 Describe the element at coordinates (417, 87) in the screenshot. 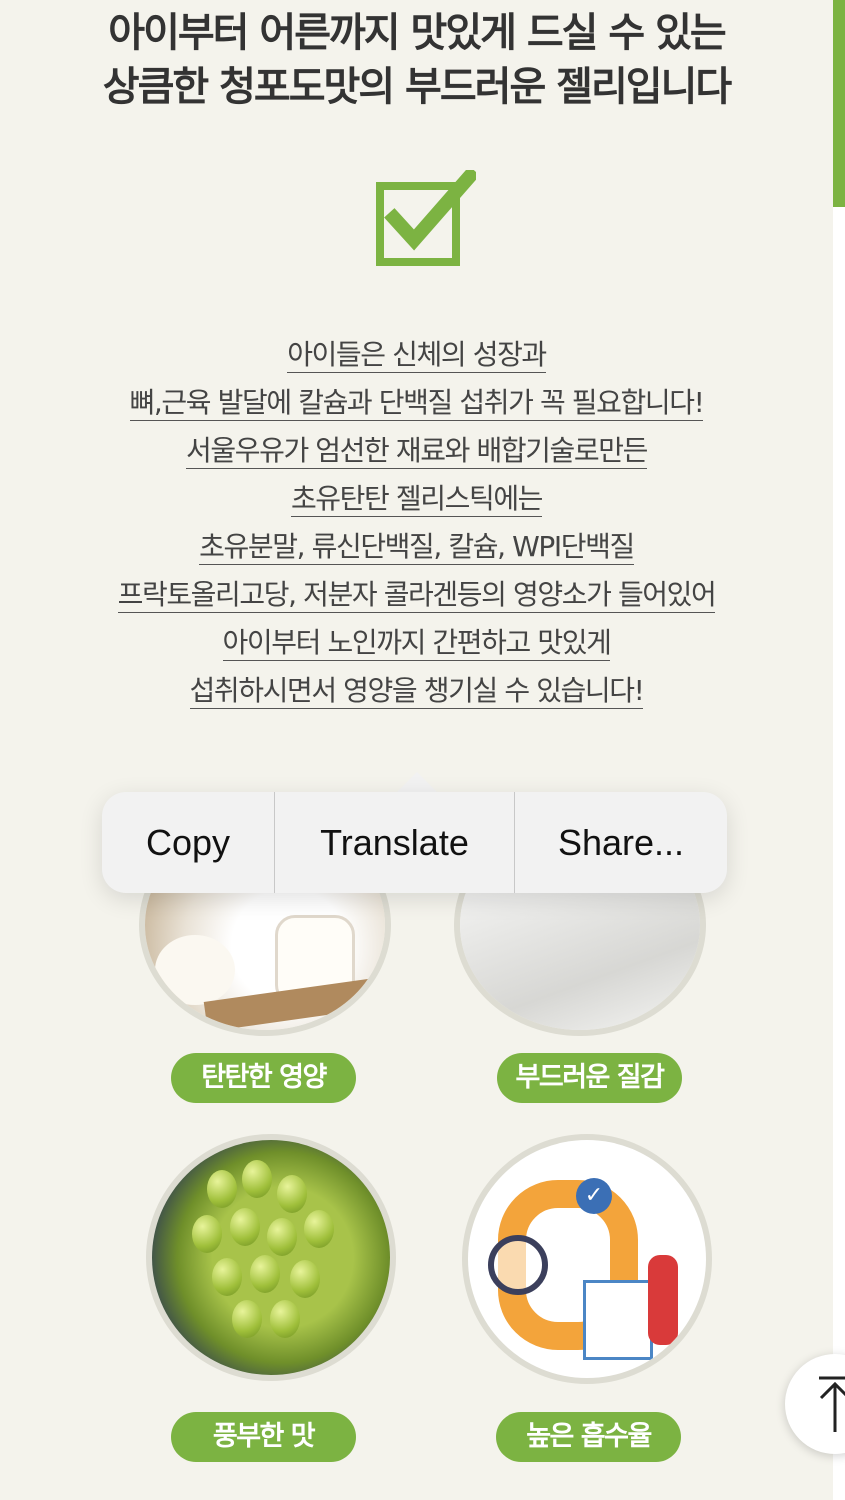

I see `headline-line-2: 상큼한 청포도맛의 부드러운 젤리입니다` at that location.